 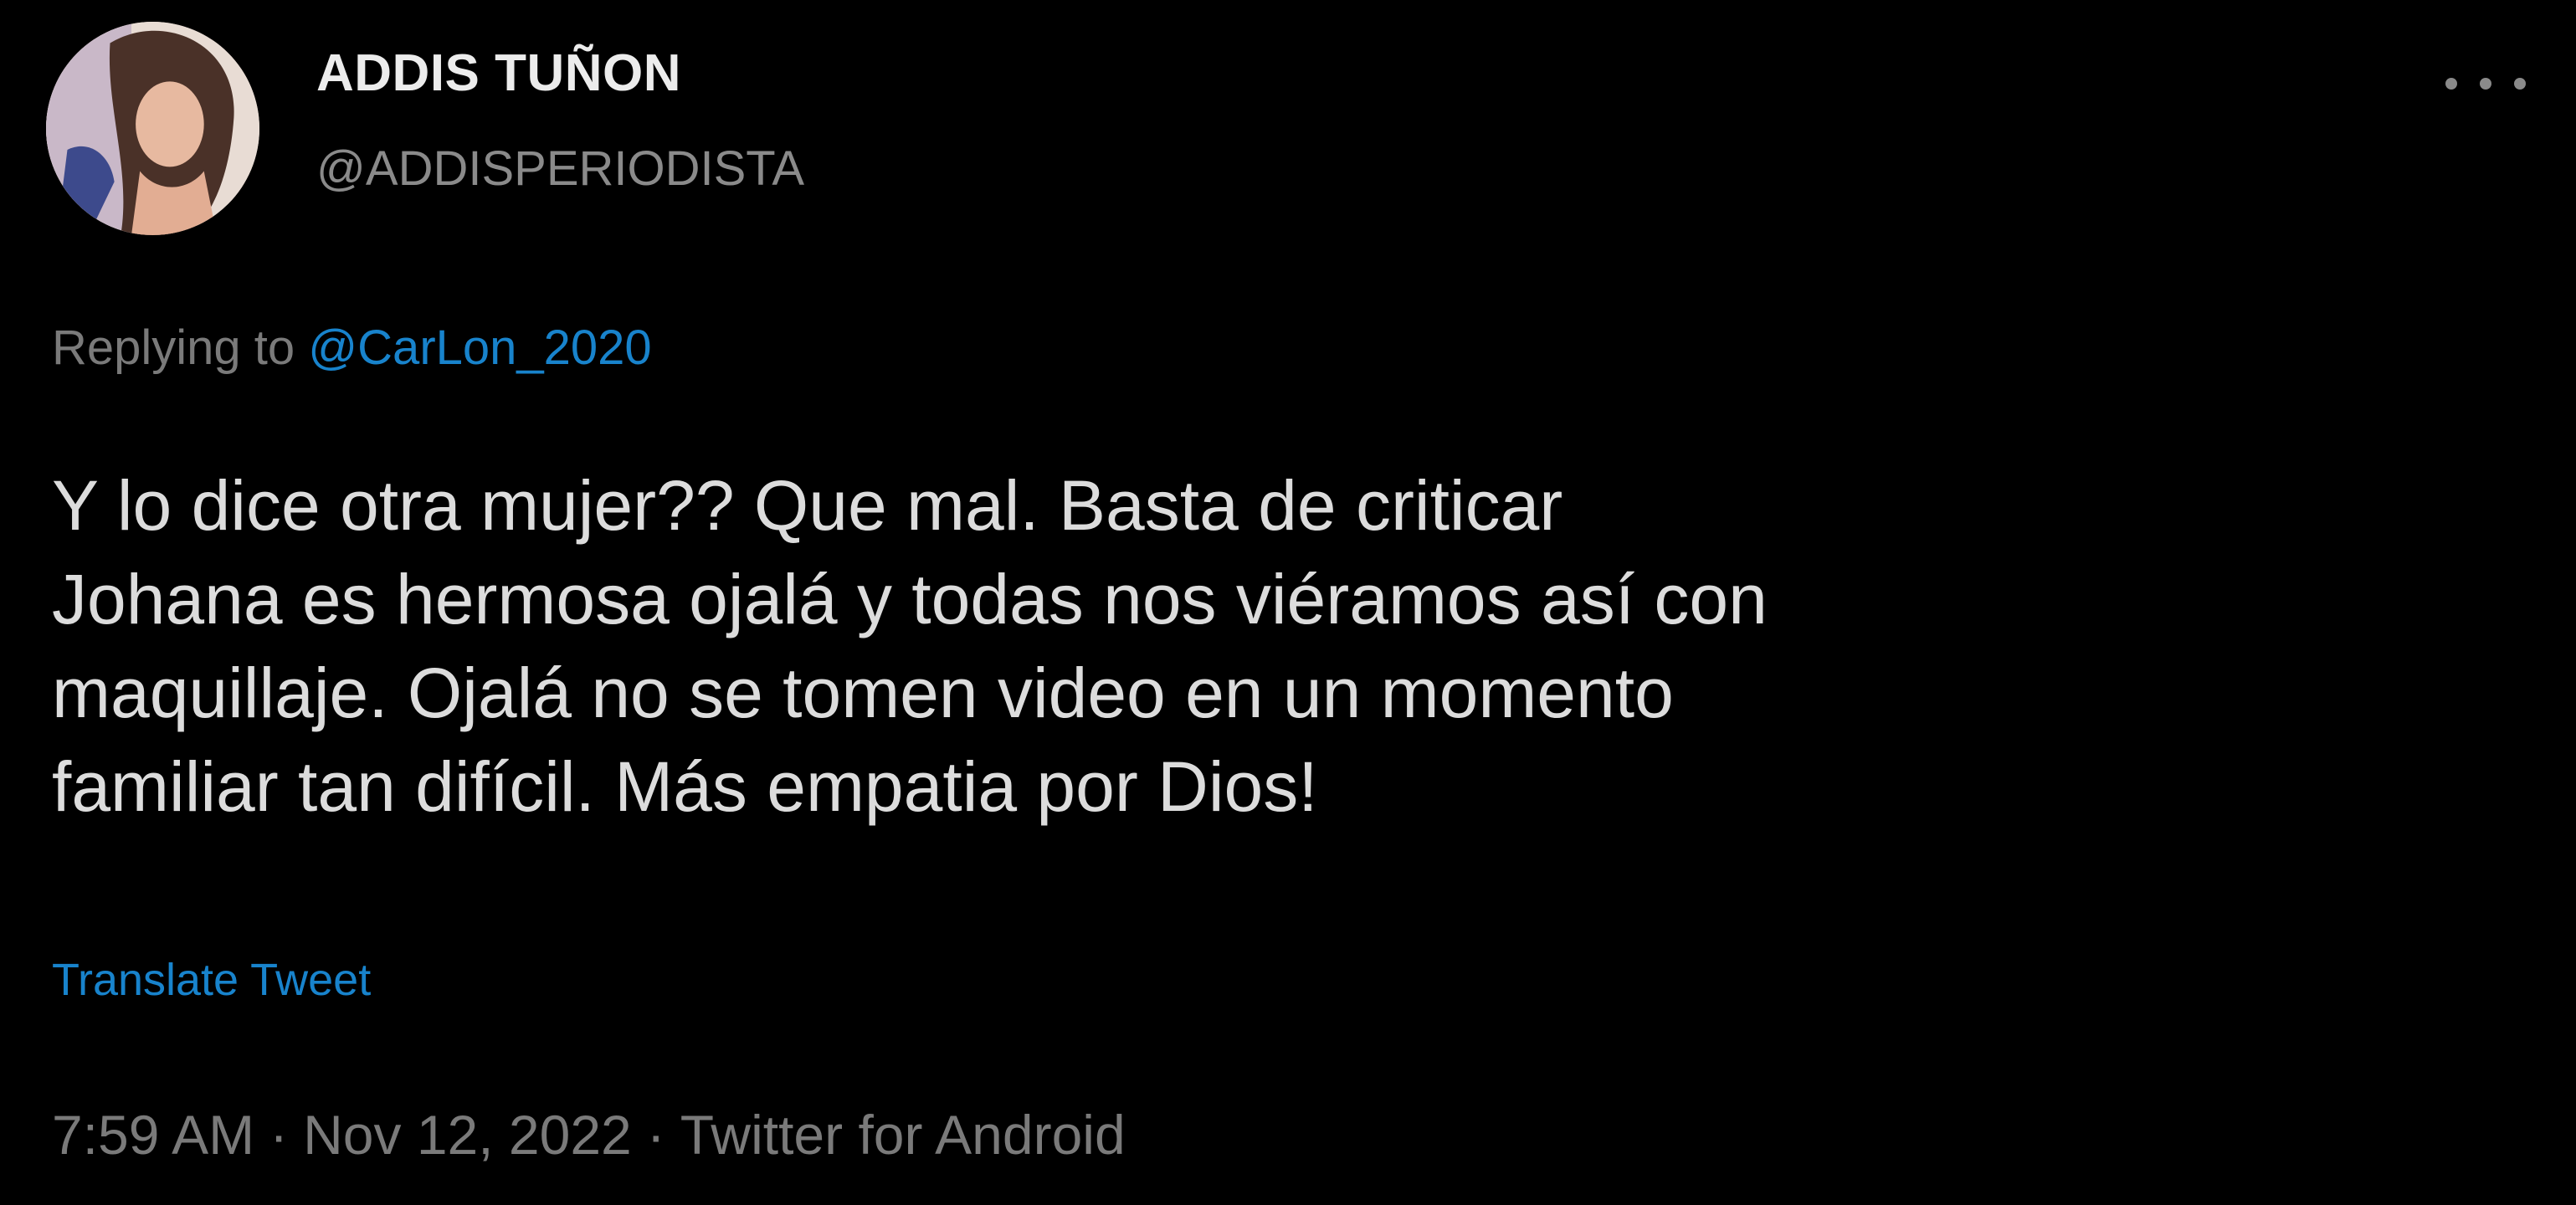 What do you see at coordinates (479, 347) in the screenshot?
I see `reply-mention-link: @CarLon_2020` at bounding box center [479, 347].